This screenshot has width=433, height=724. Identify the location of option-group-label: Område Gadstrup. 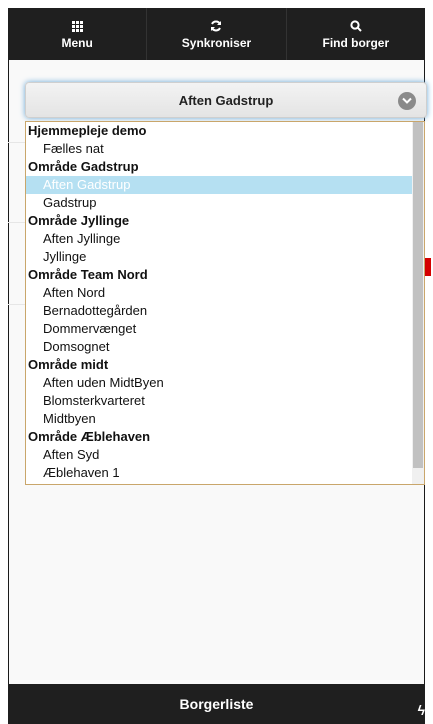
(83, 166).